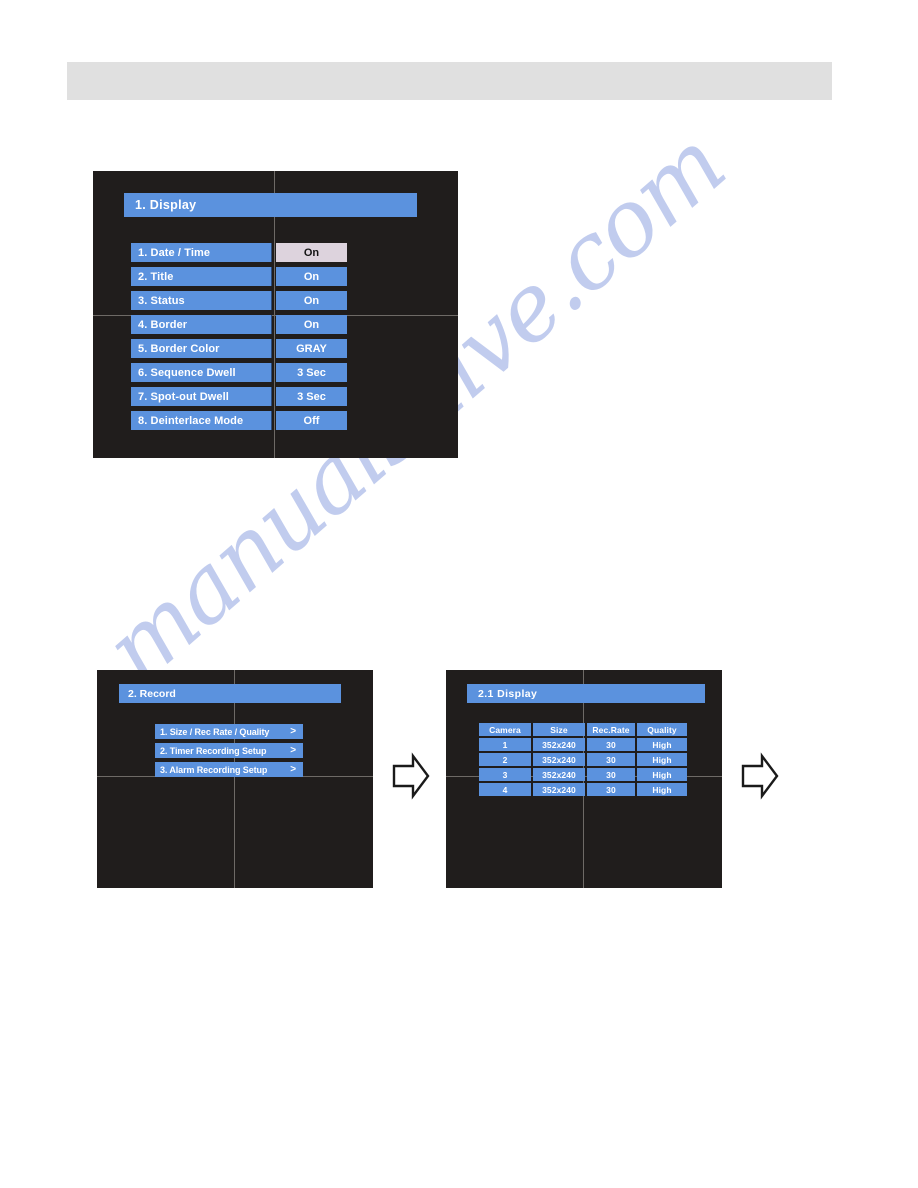  I want to click on menu-item-value-status: On, so click(311, 300).